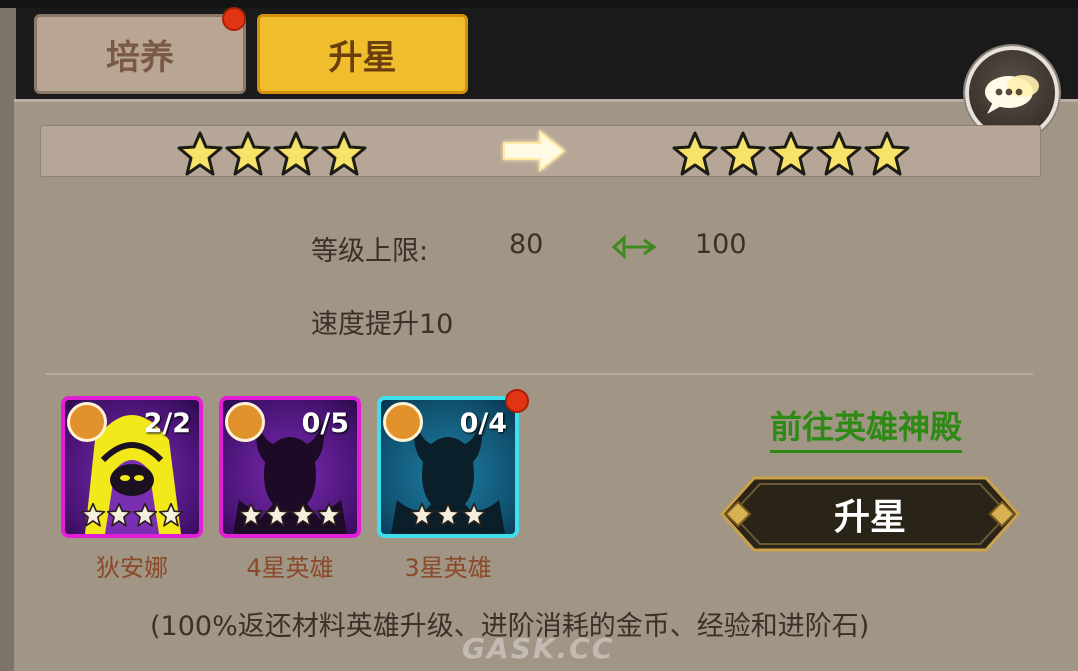 Image resolution: width=1078 pixels, height=671 pixels. What do you see at coordinates (869, 517) in the screenshot?
I see `upgrade-star-button-label: 升星` at bounding box center [869, 517].